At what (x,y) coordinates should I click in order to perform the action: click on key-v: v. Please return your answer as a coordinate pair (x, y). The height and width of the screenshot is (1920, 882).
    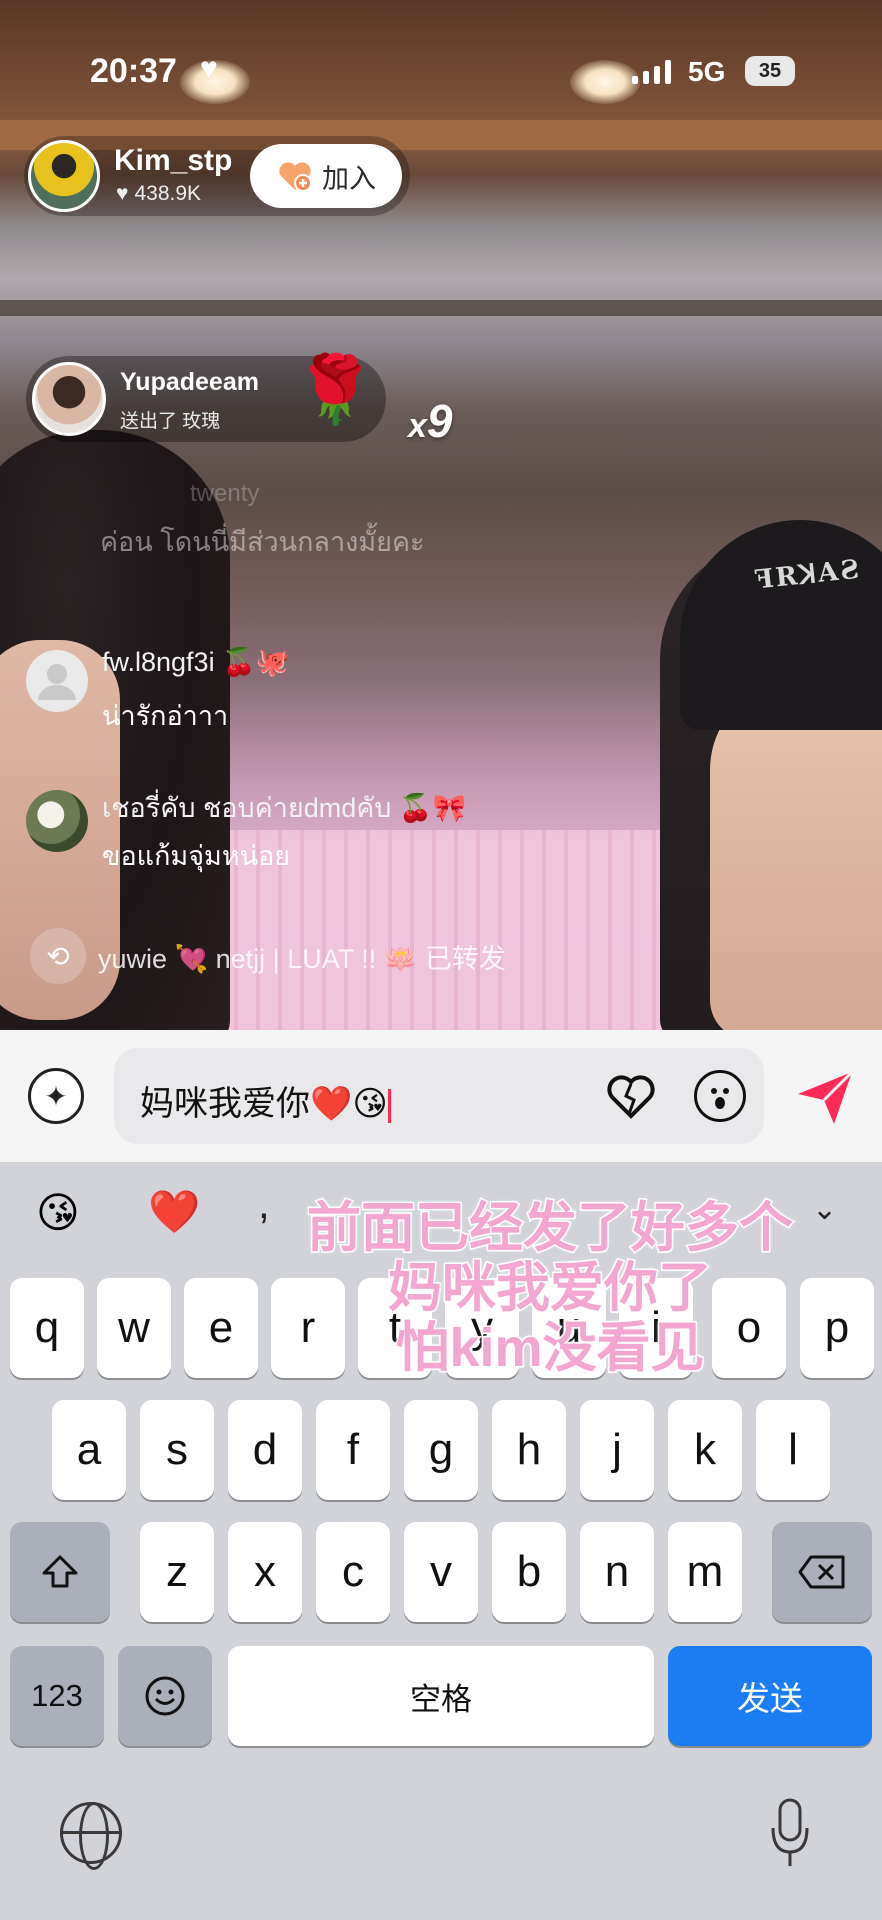
    Looking at the image, I should click on (441, 1572).